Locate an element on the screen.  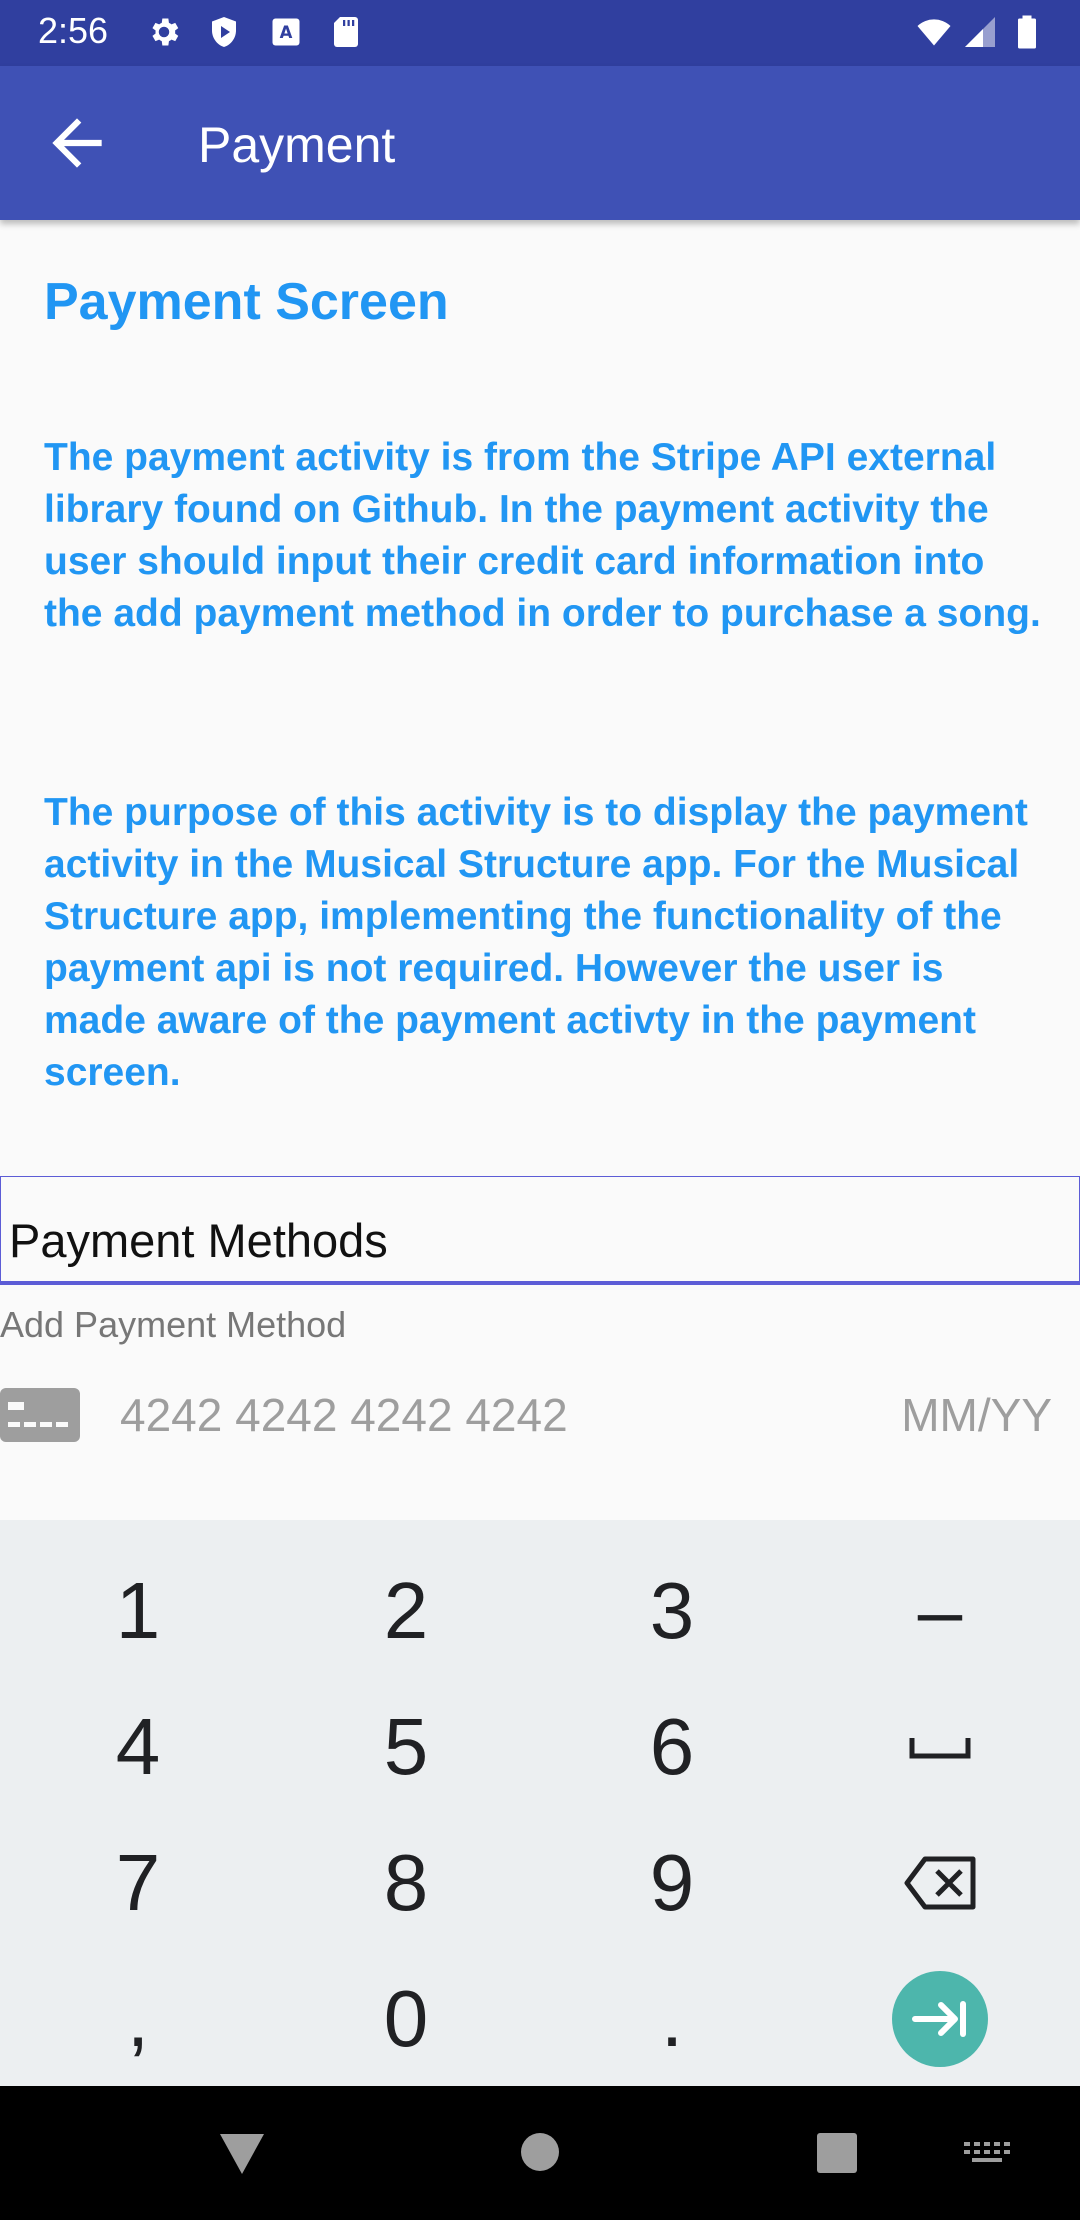
settings-icon is located at coordinates (165, 32).